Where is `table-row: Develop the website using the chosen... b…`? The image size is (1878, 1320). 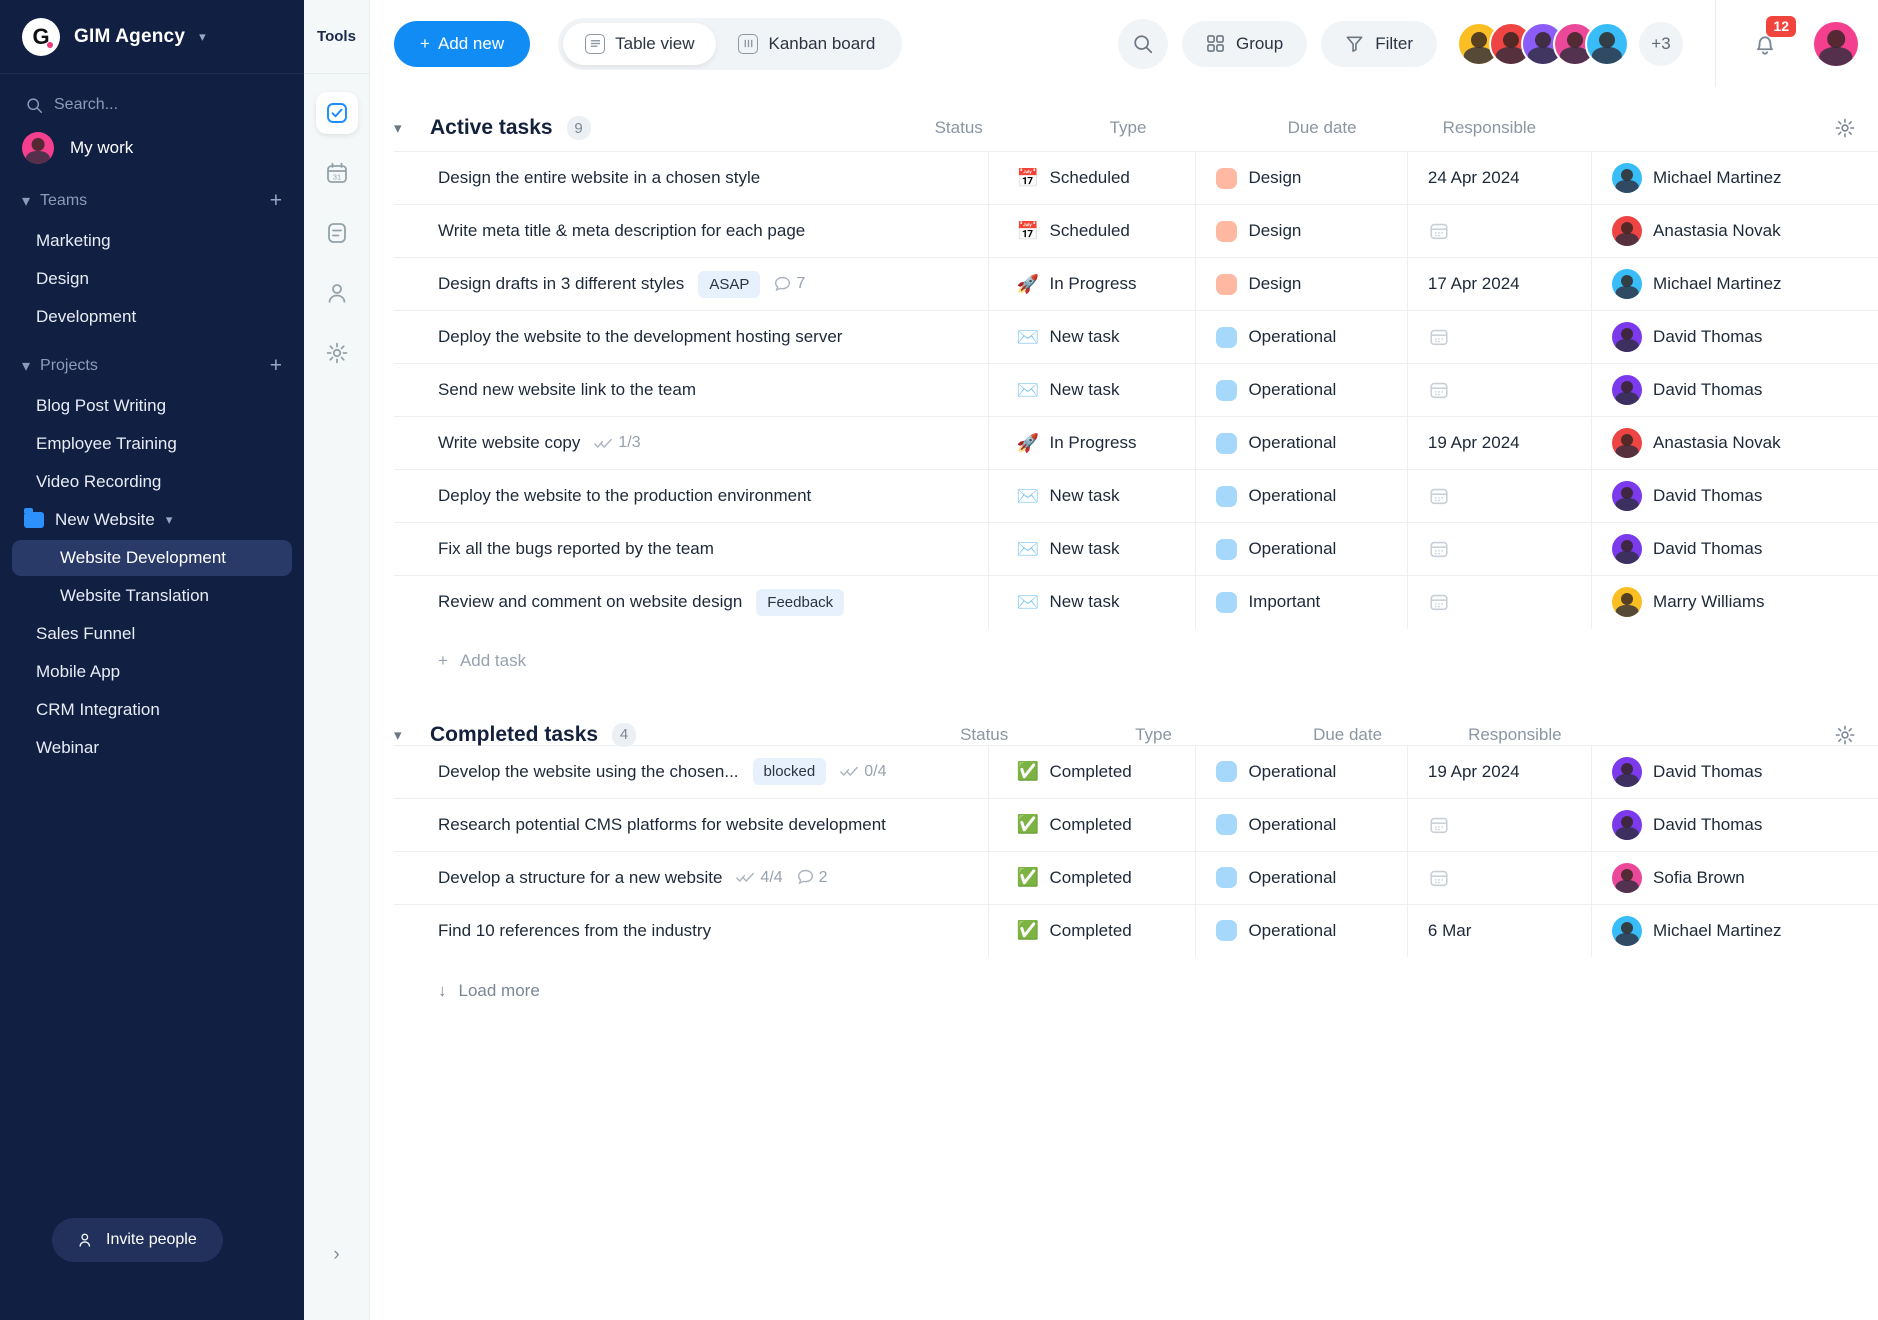 table-row: Develop the website using the chosen... b… is located at coordinates (1136, 771).